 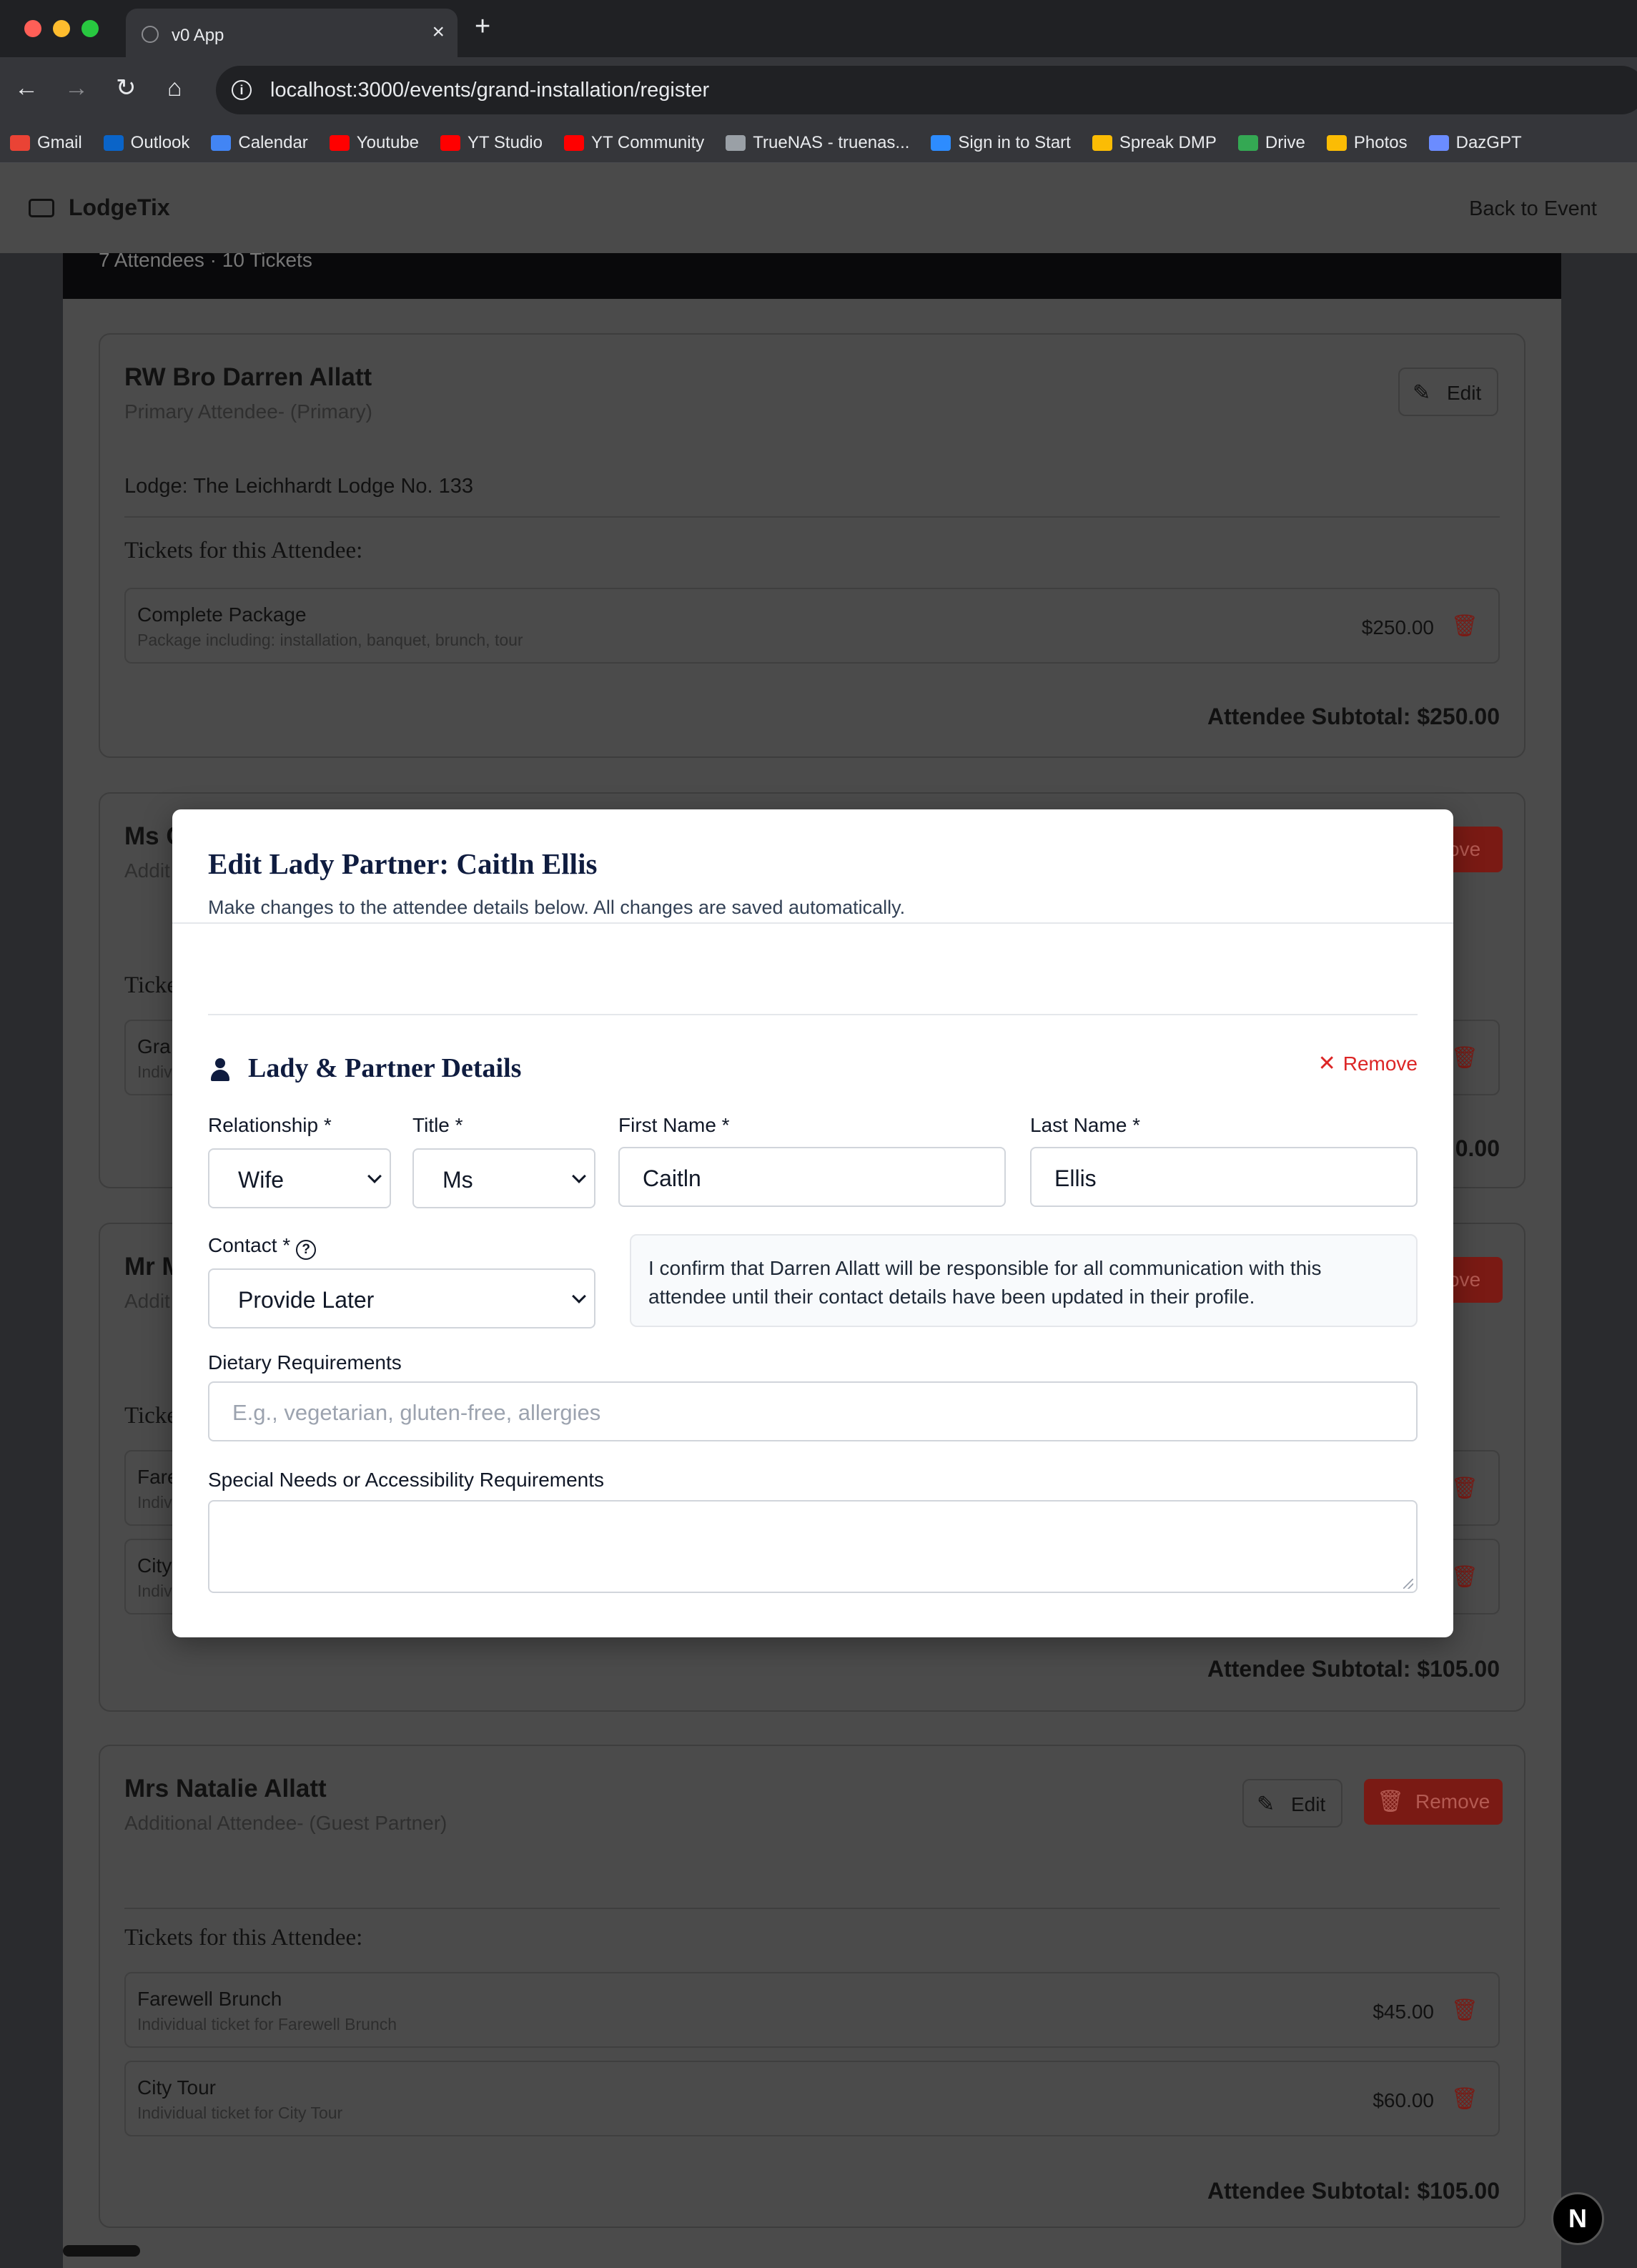 I want to click on attendee-summary: 7 Attendees · 10 Tickets, so click(x=205, y=260).